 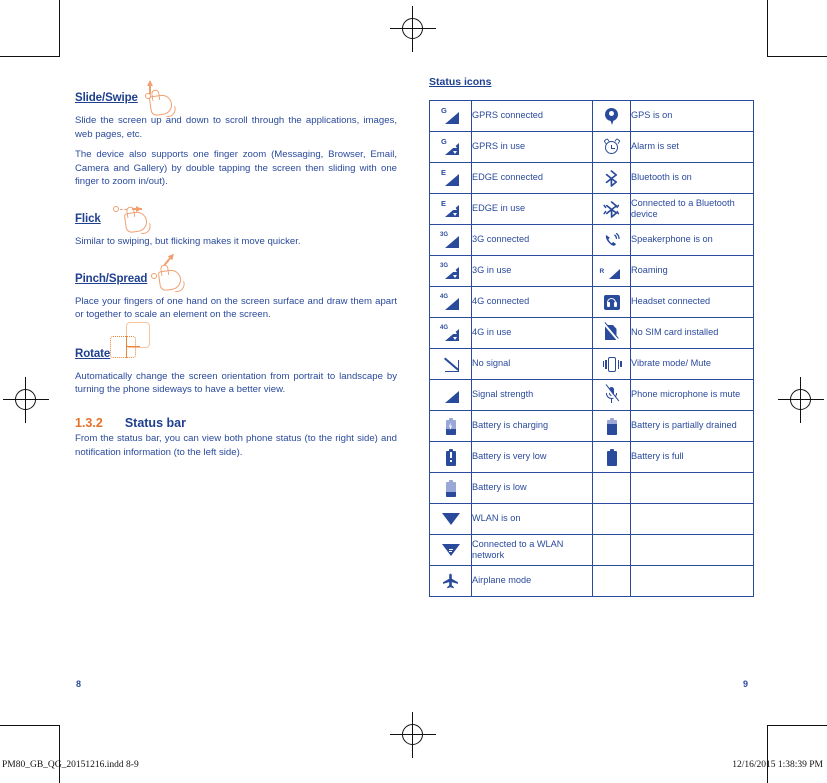 What do you see at coordinates (450, 302) in the screenshot?
I see `4g-connected-icon: 4G` at bounding box center [450, 302].